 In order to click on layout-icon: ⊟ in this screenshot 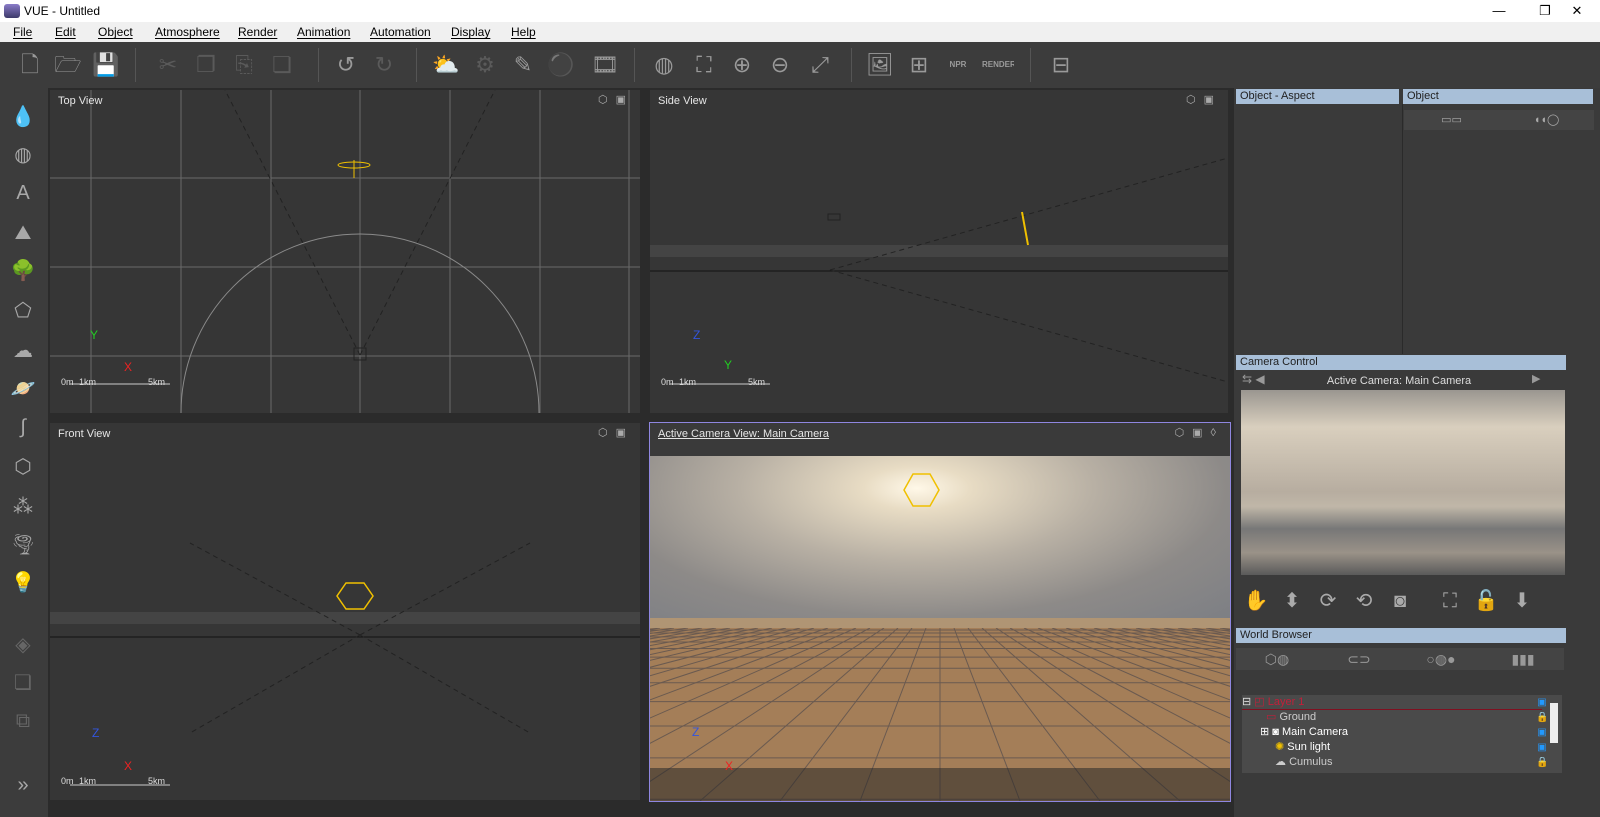, I will do `click(1061, 65)`.